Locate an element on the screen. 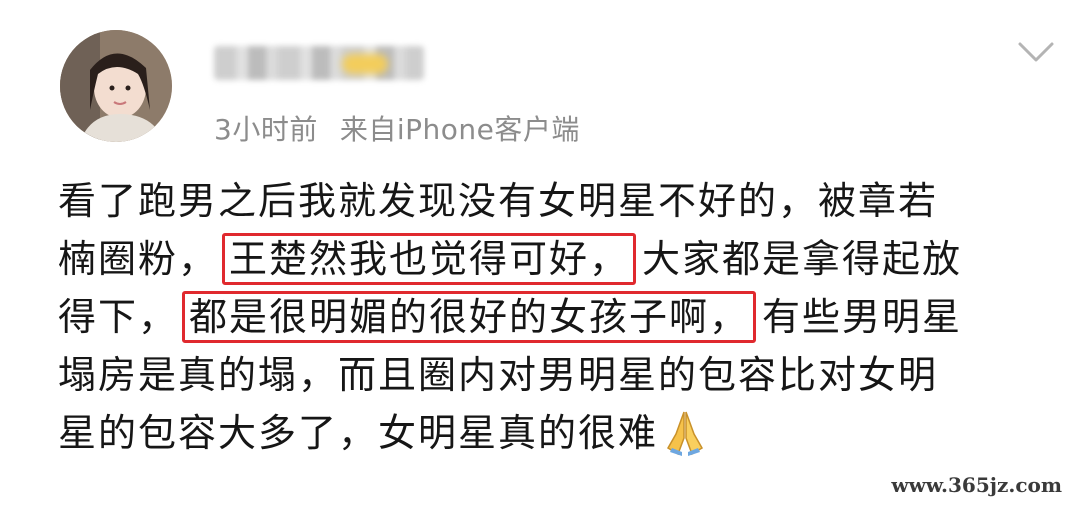  watermark: www.365jz.com is located at coordinates (976, 485).